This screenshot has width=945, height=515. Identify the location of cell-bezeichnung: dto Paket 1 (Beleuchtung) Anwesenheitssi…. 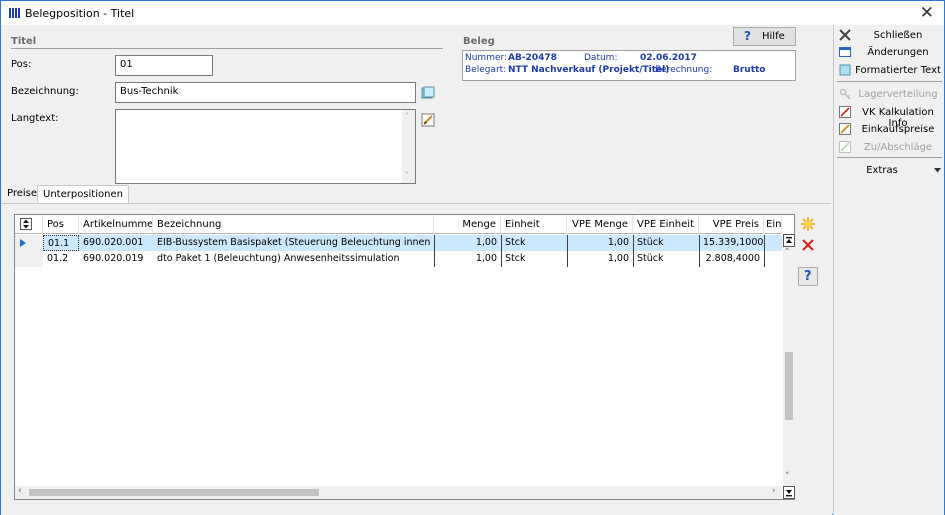
(293, 259).